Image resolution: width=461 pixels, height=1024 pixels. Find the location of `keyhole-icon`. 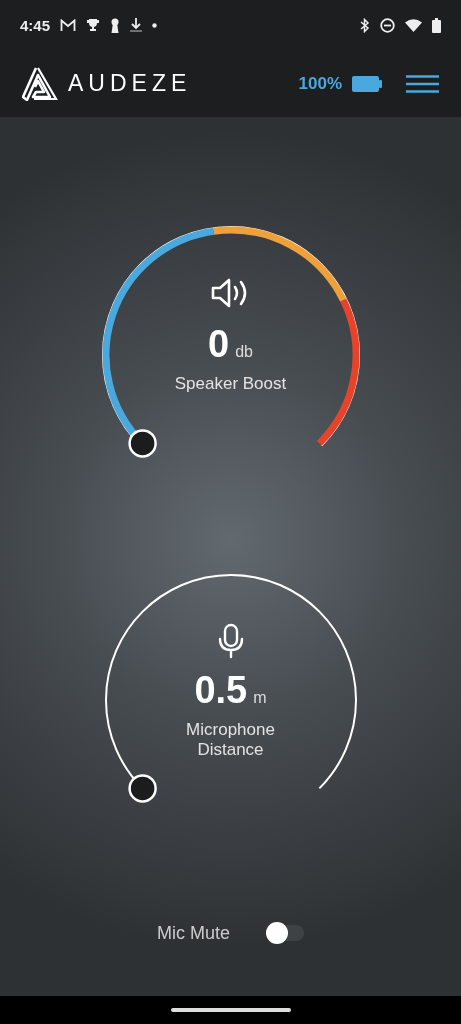

keyhole-icon is located at coordinates (115, 25).